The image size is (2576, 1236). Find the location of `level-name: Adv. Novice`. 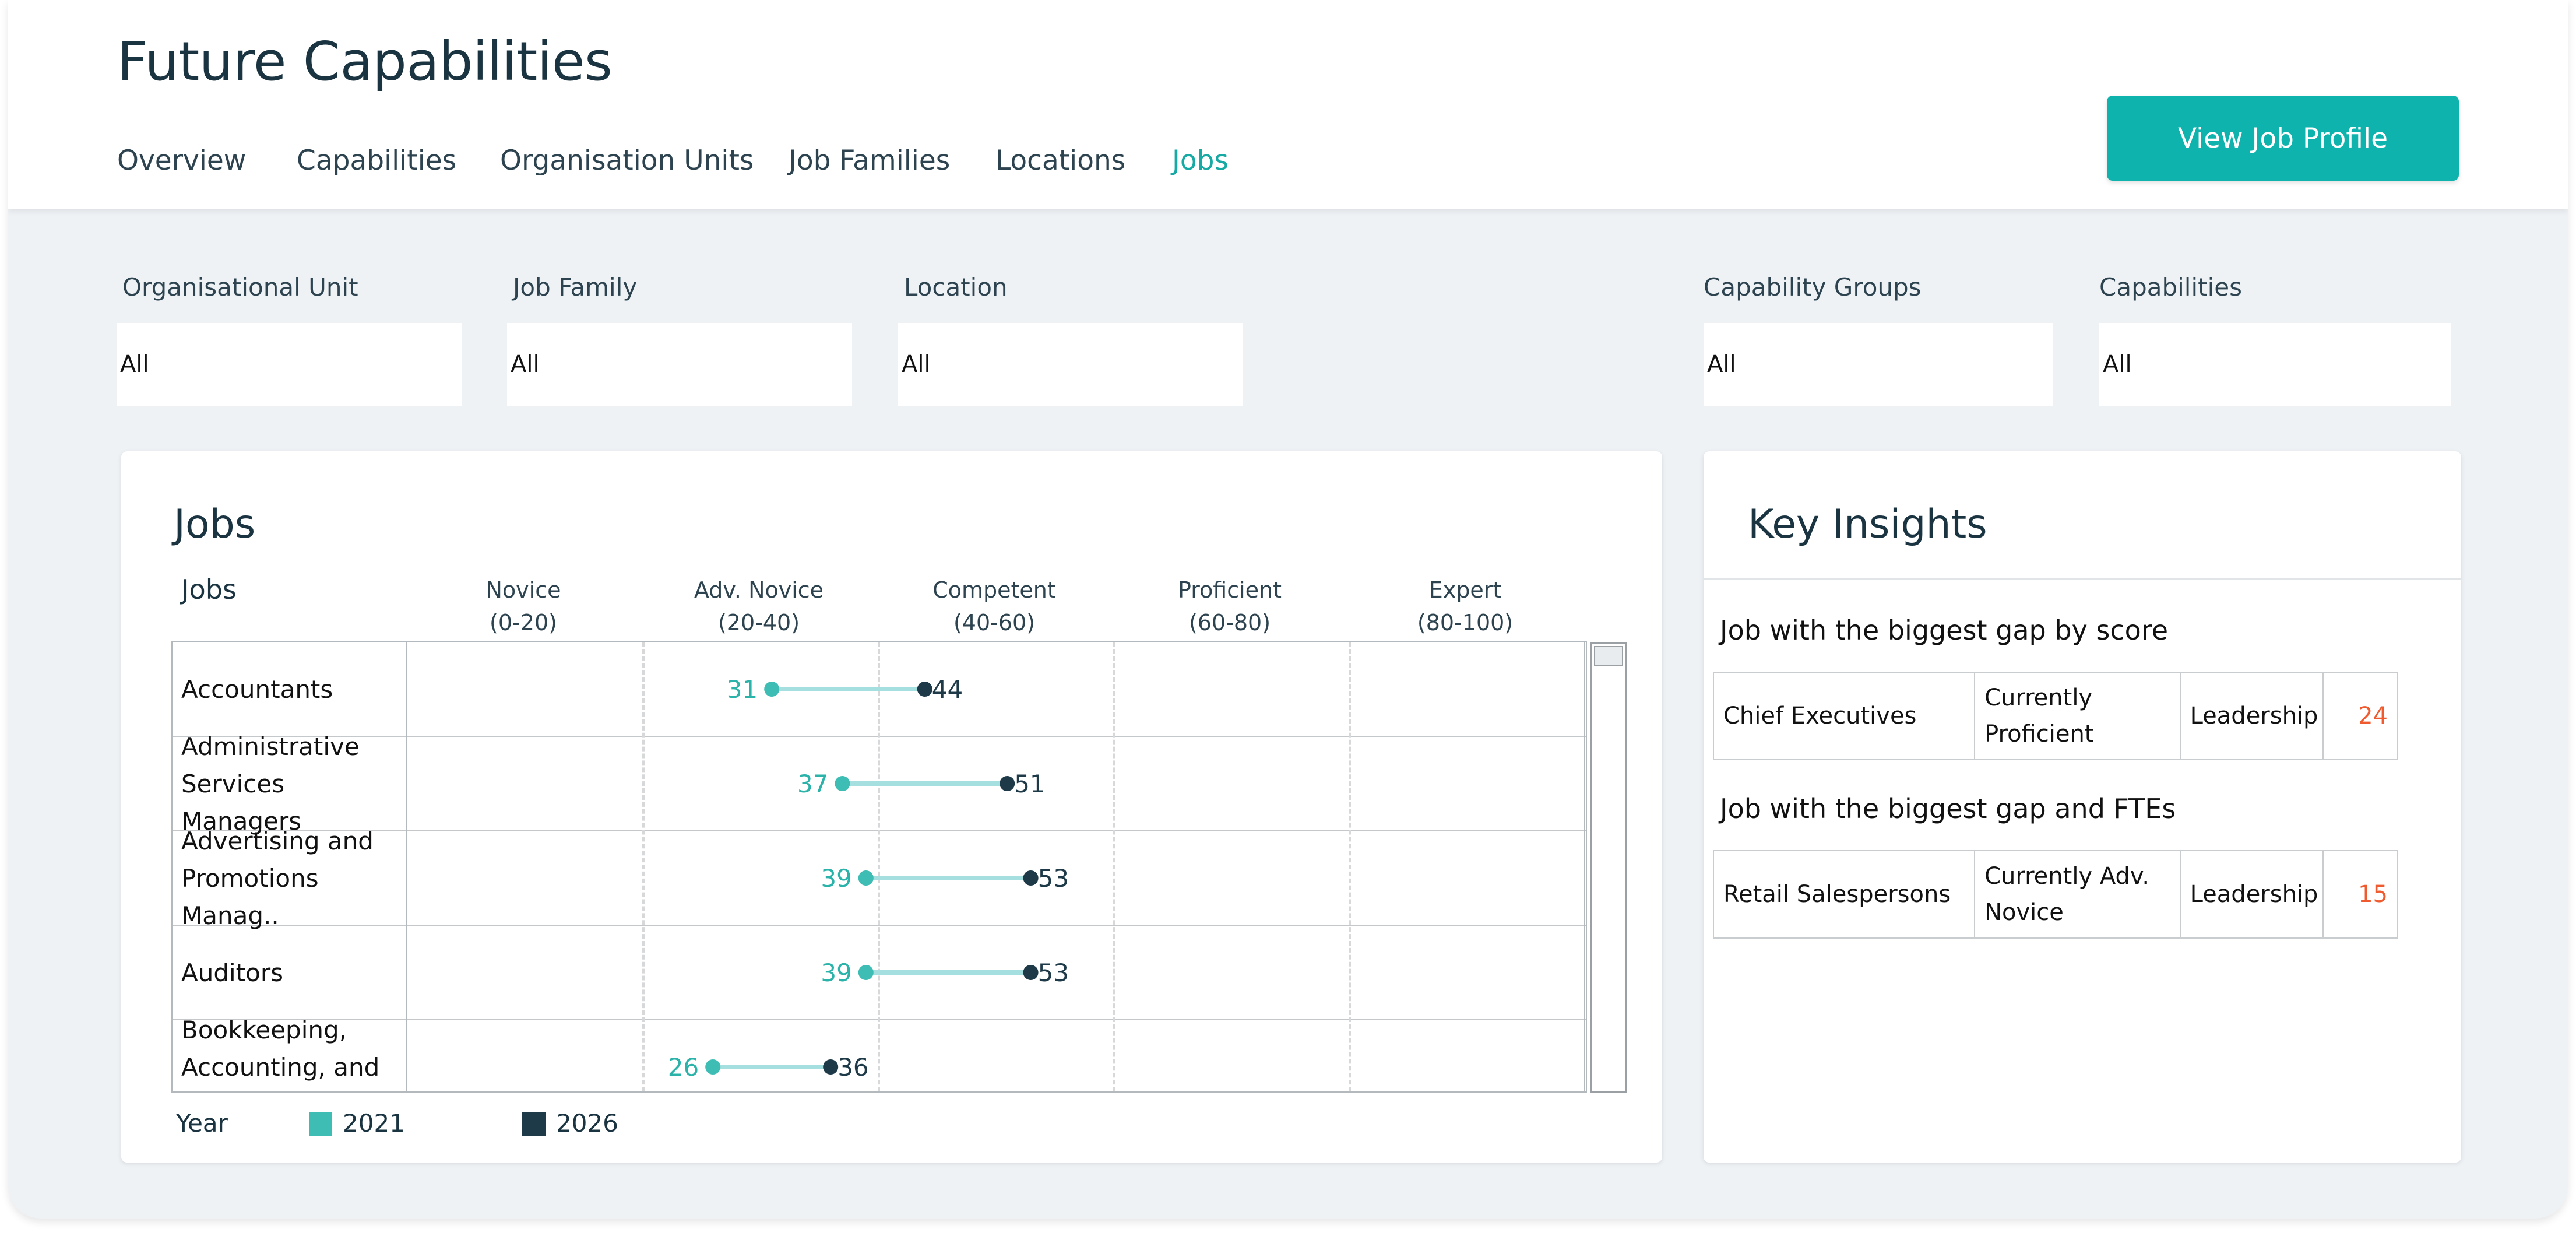

level-name: Adv. Novice is located at coordinates (759, 590).